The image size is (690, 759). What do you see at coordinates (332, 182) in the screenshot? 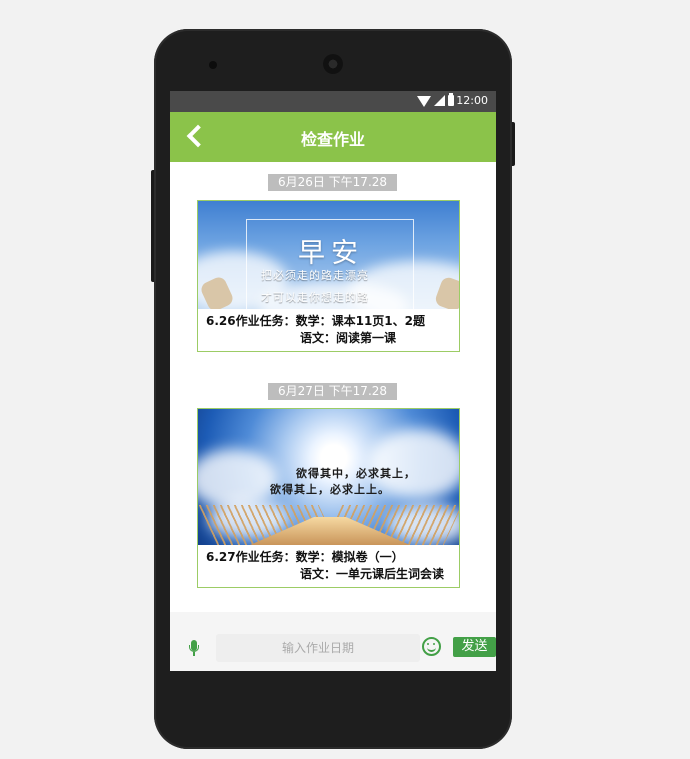
I see `date-badge: 6月26日 下午17.28` at bounding box center [332, 182].